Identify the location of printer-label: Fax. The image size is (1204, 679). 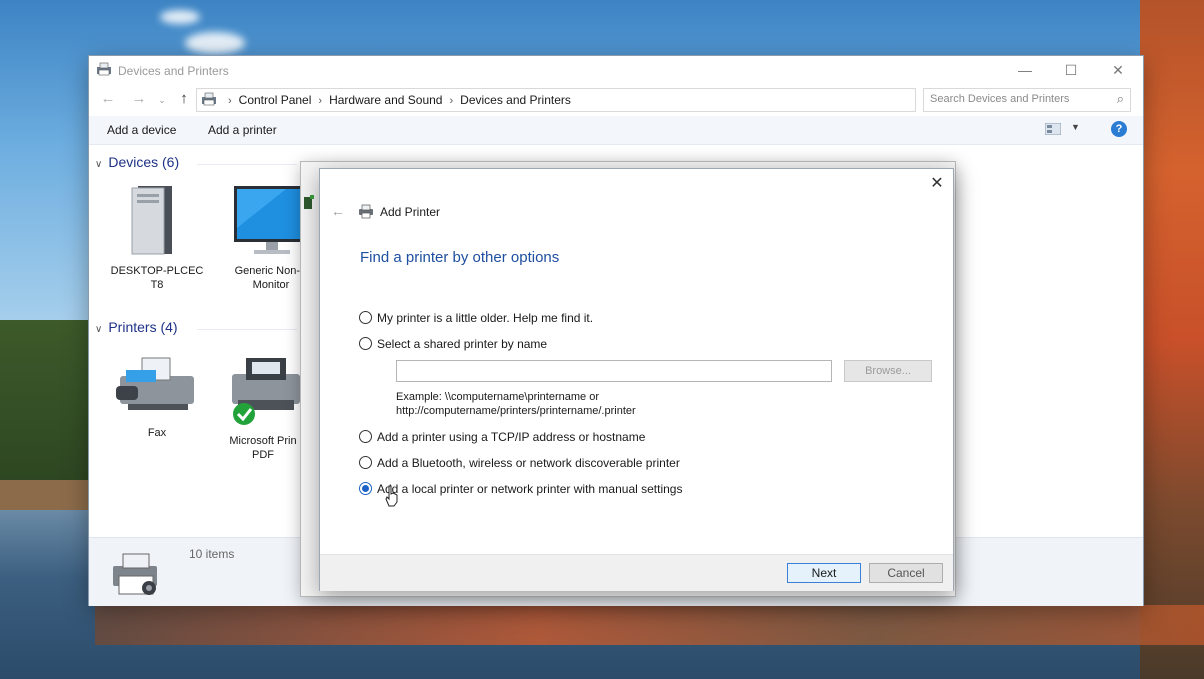
(157, 433).